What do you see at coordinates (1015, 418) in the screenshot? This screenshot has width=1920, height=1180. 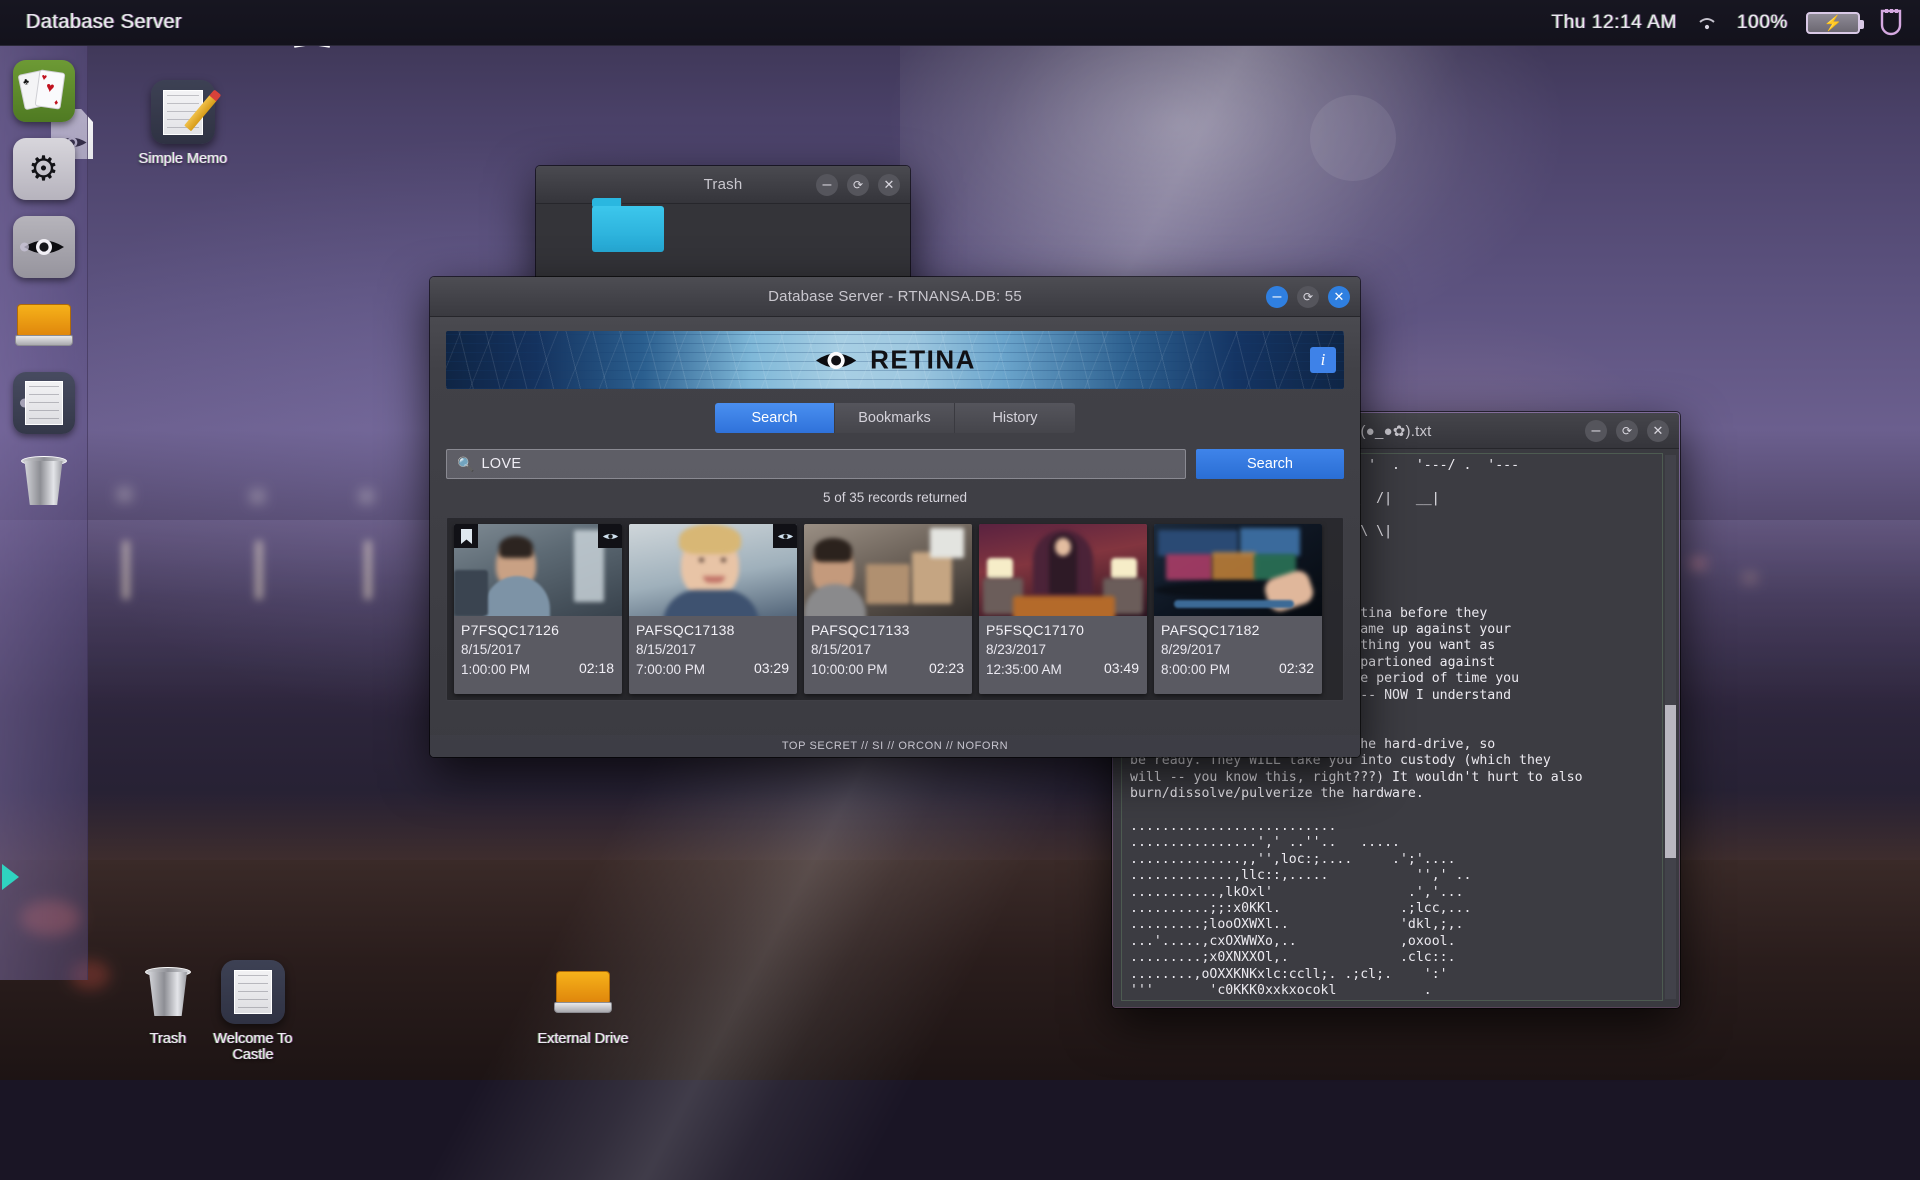 I see `tab-history: History` at bounding box center [1015, 418].